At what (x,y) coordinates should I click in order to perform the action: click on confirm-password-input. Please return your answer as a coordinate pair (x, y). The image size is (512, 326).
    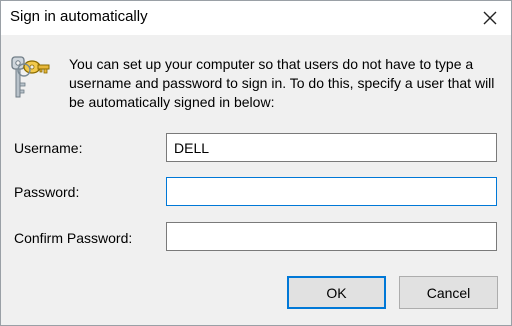
    Looking at the image, I should click on (331, 236).